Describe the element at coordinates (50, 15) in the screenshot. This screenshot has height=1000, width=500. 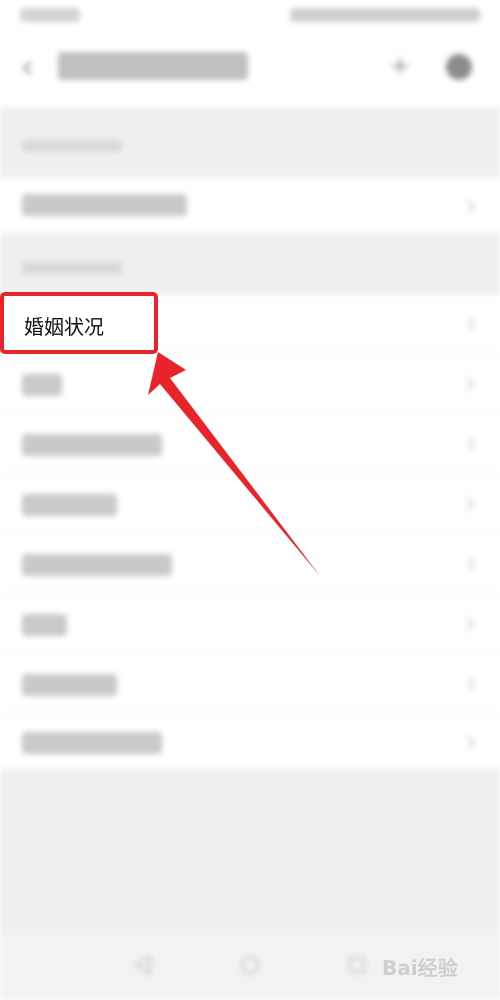
I see `status-time` at that location.